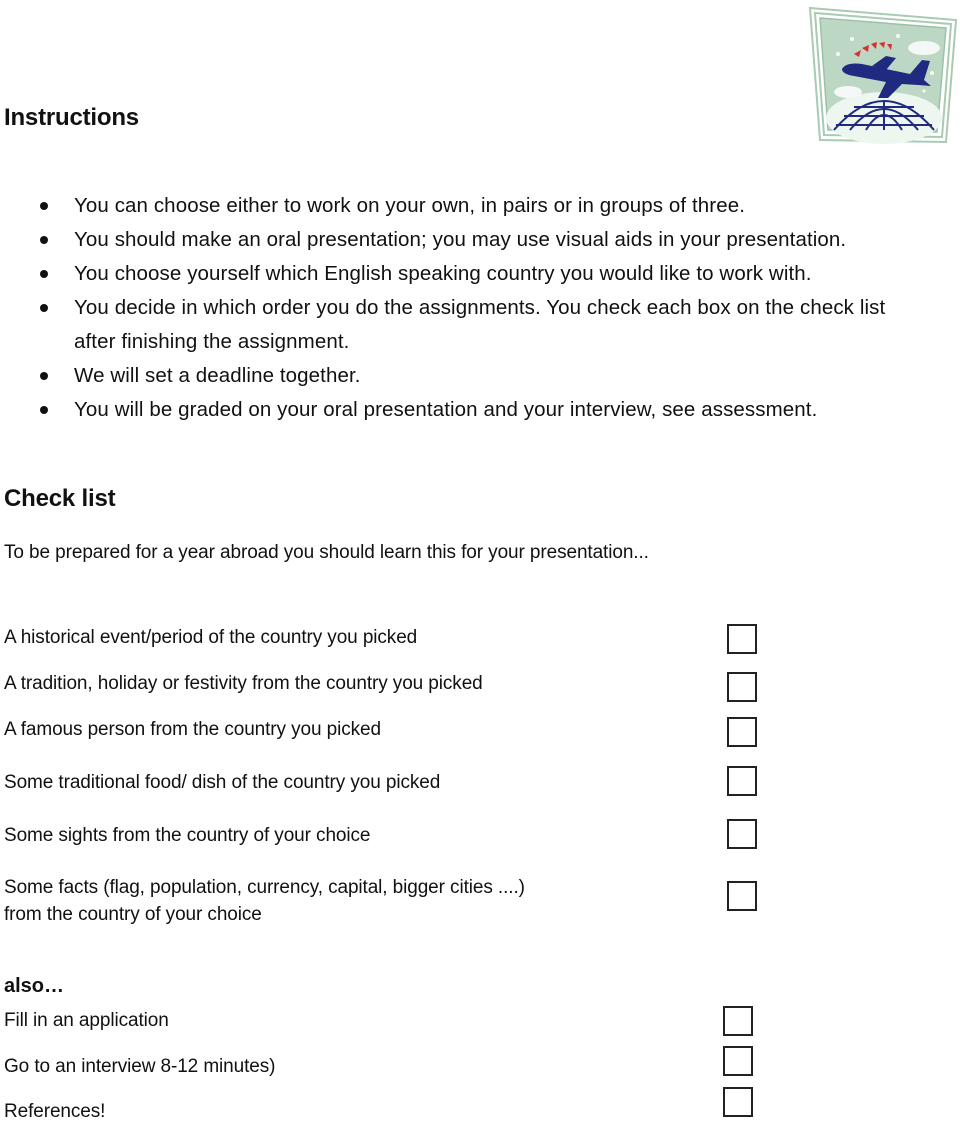  What do you see at coordinates (133, 914) in the screenshot?
I see `checklist-item-label-continued: from the country of your choice` at bounding box center [133, 914].